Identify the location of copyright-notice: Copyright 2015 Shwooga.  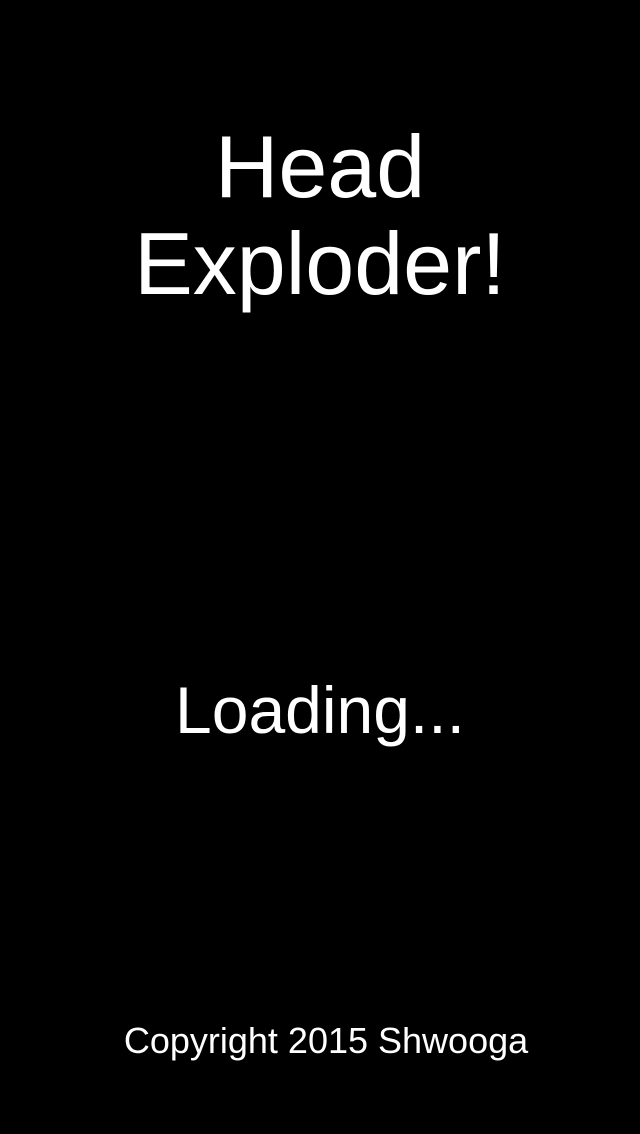
(326, 1040).